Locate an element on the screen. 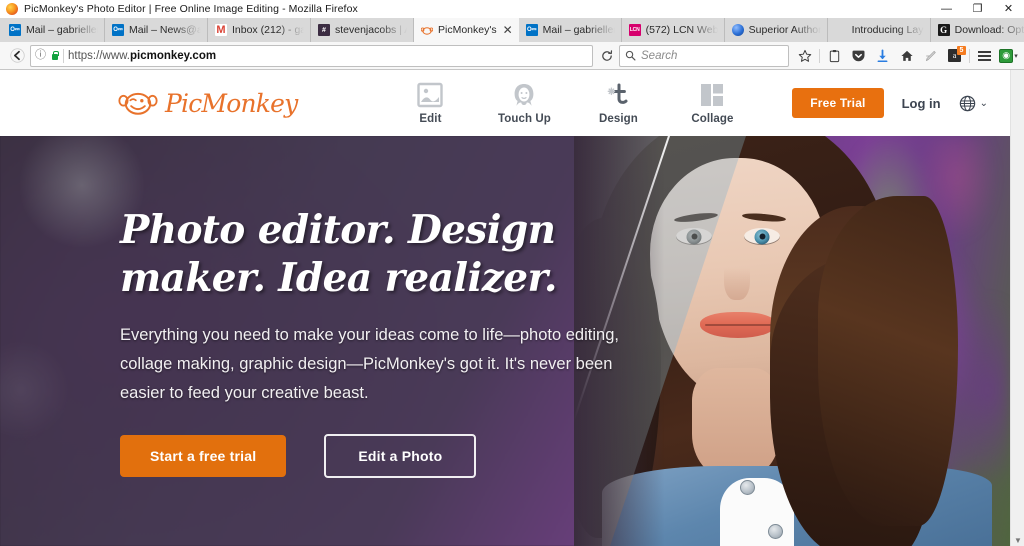 Image resolution: width=1024 pixels, height=546 pixels. hero-cta-row: Start a free trial Edit a Photo is located at coordinates (385, 456).